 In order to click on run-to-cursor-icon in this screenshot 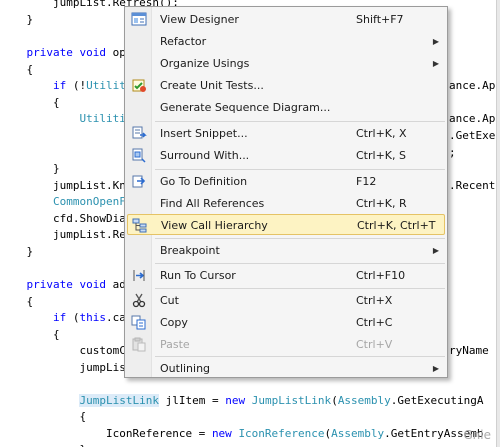, I will do `click(139, 275)`.